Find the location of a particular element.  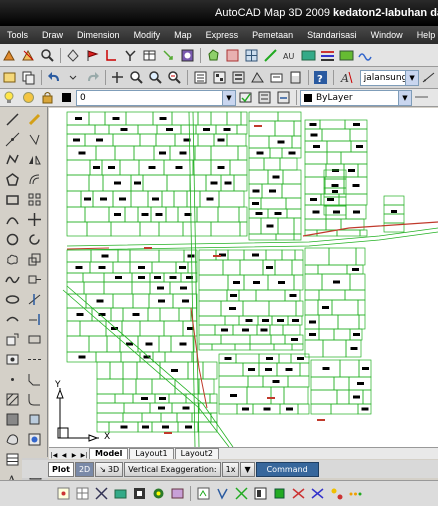

make-current-layer-icon is located at coordinates (245, 97).